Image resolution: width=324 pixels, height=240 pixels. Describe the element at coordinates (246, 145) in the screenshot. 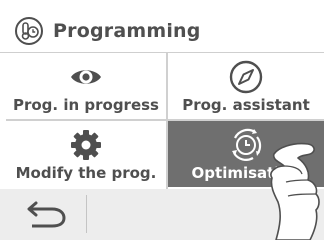

I see `cycle-clock-icon` at that location.